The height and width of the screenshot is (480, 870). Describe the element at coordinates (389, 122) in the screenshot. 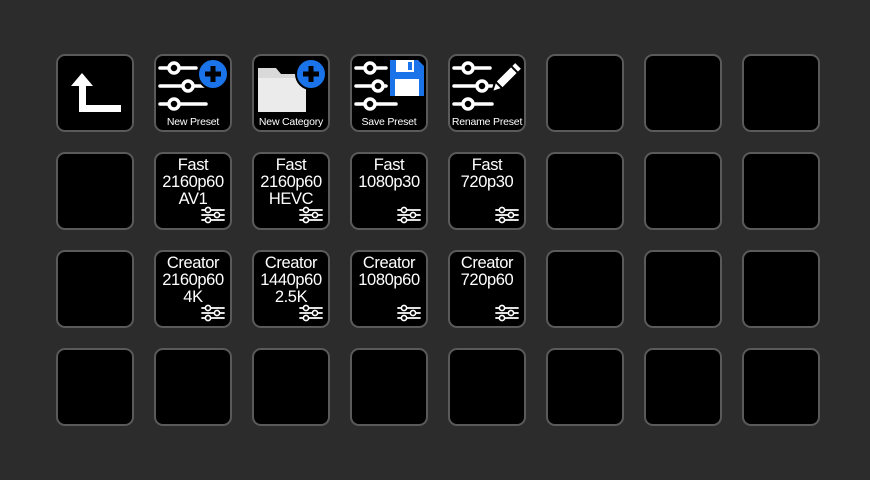

I see `key-label: Save Preset` at that location.